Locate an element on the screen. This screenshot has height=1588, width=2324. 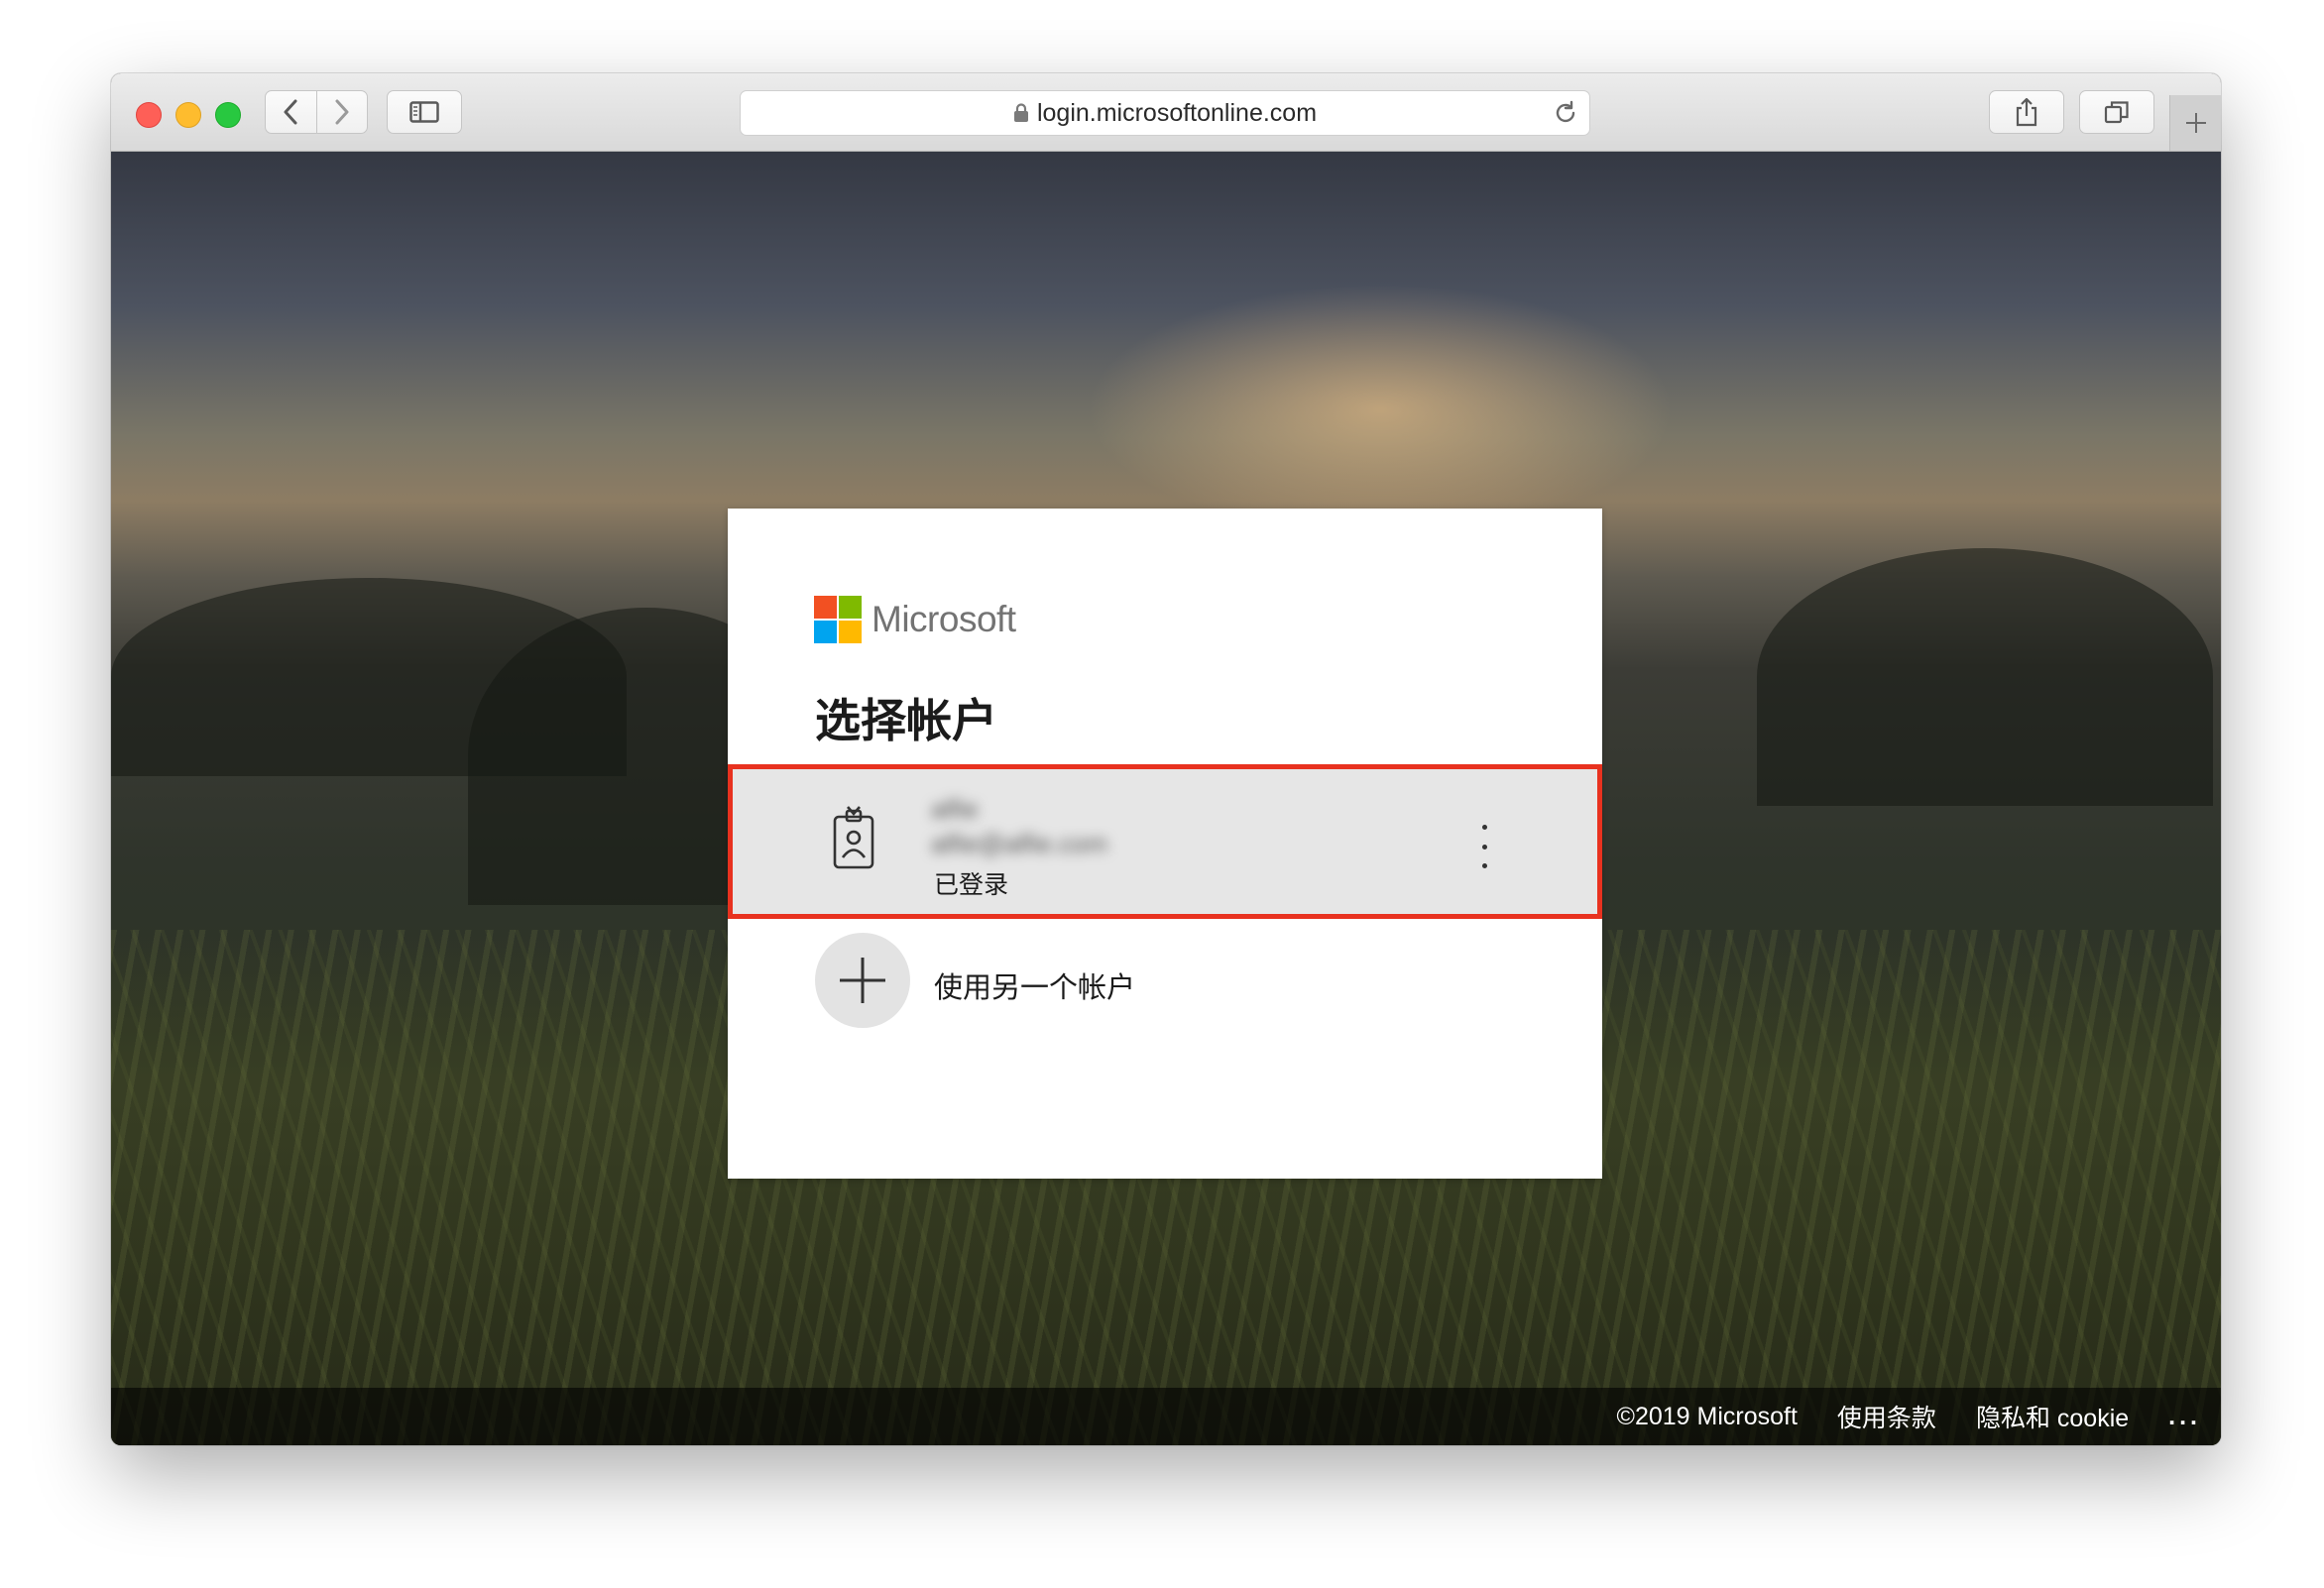
microsoft-logo: Microsoft is located at coordinates (915, 619).